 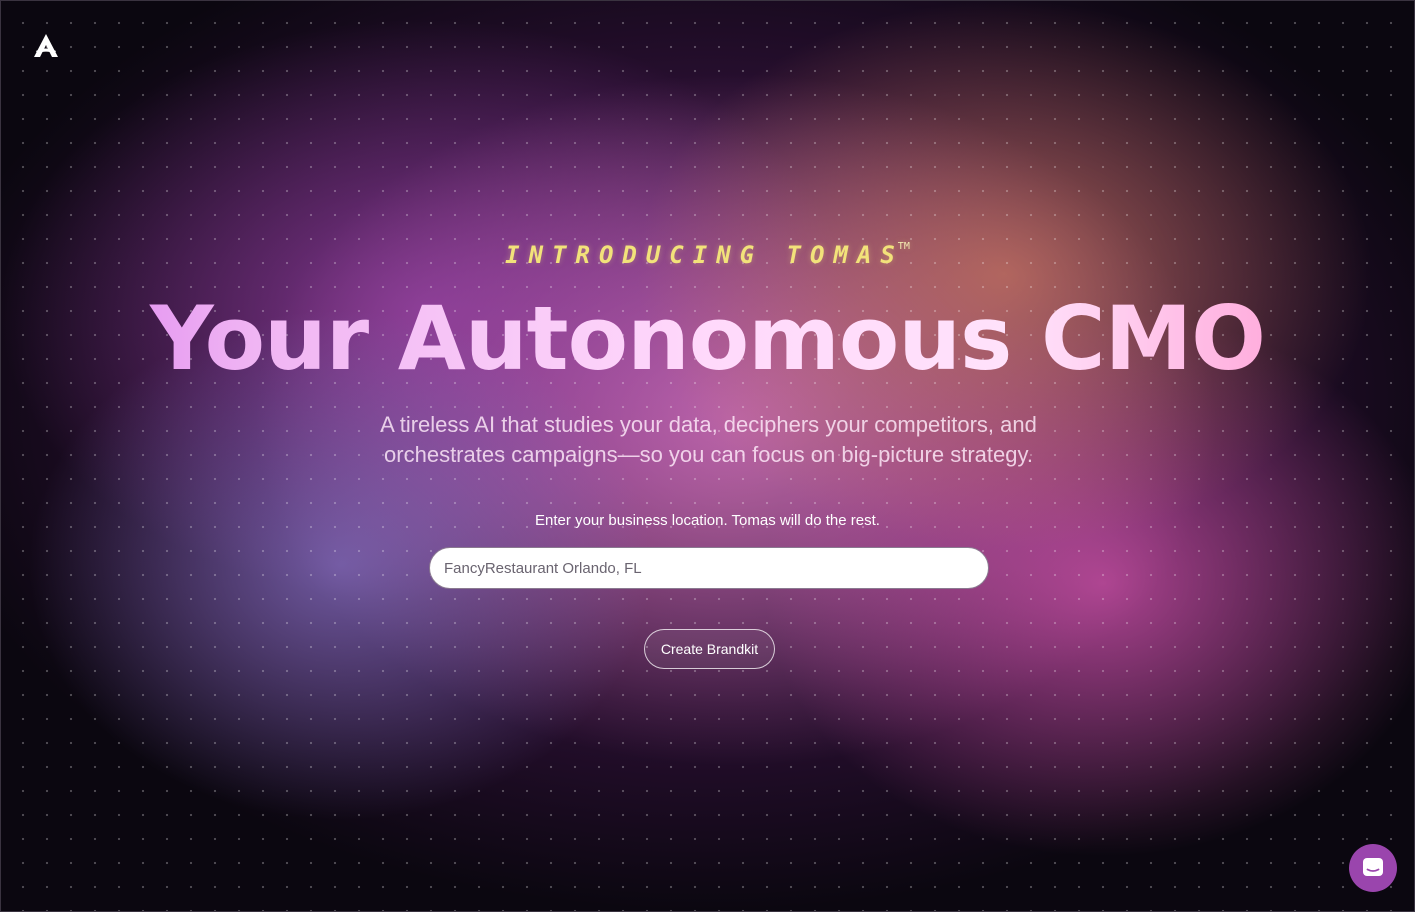 I want to click on business-location-input, so click(x=709, y=568).